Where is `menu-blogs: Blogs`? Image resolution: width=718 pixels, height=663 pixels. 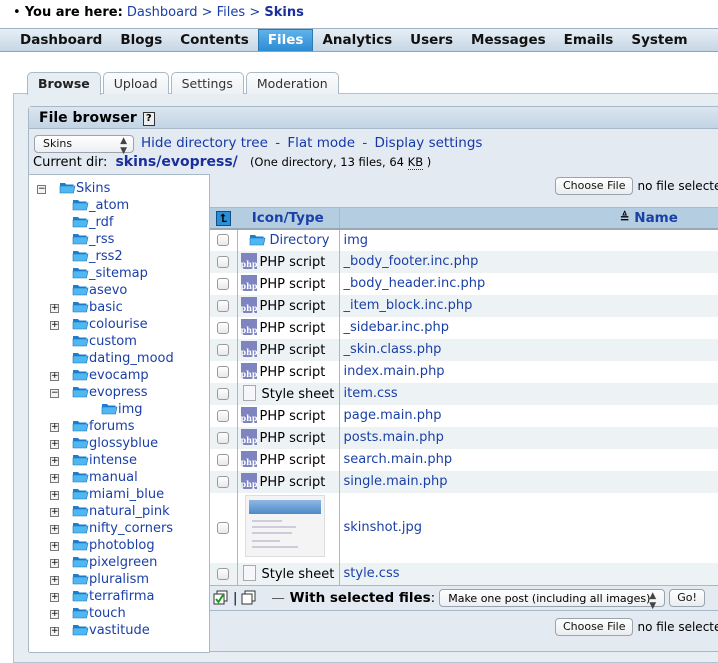 menu-blogs: Blogs is located at coordinates (141, 40).